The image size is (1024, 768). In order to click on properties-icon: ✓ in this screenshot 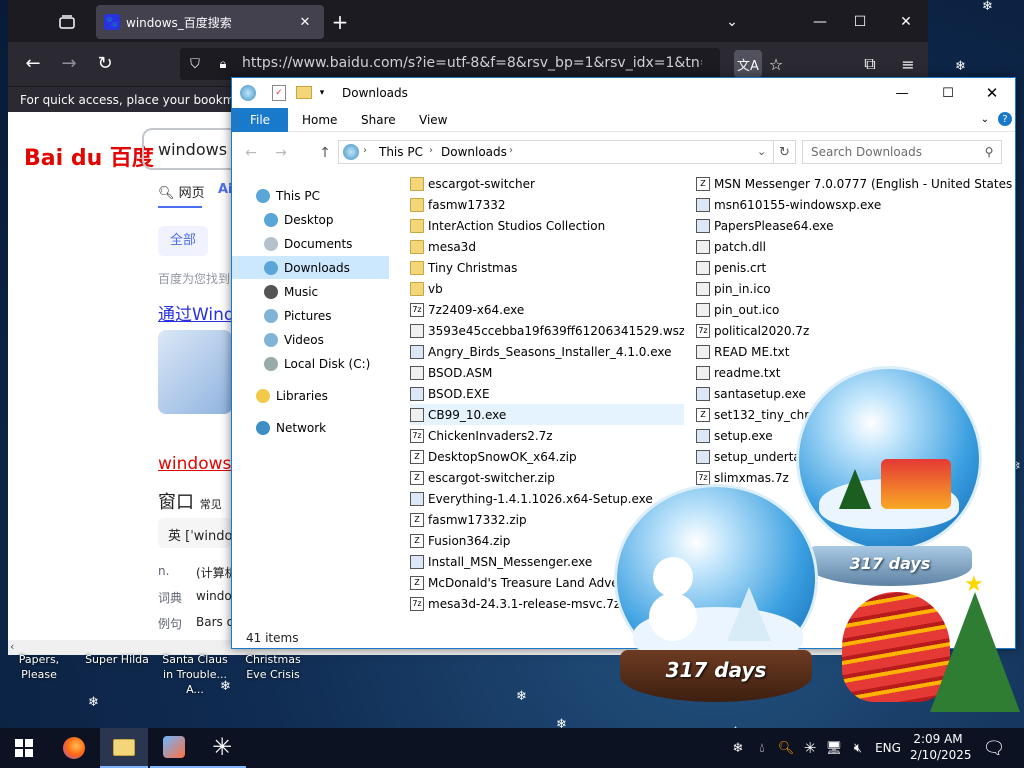, I will do `click(279, 93)`.